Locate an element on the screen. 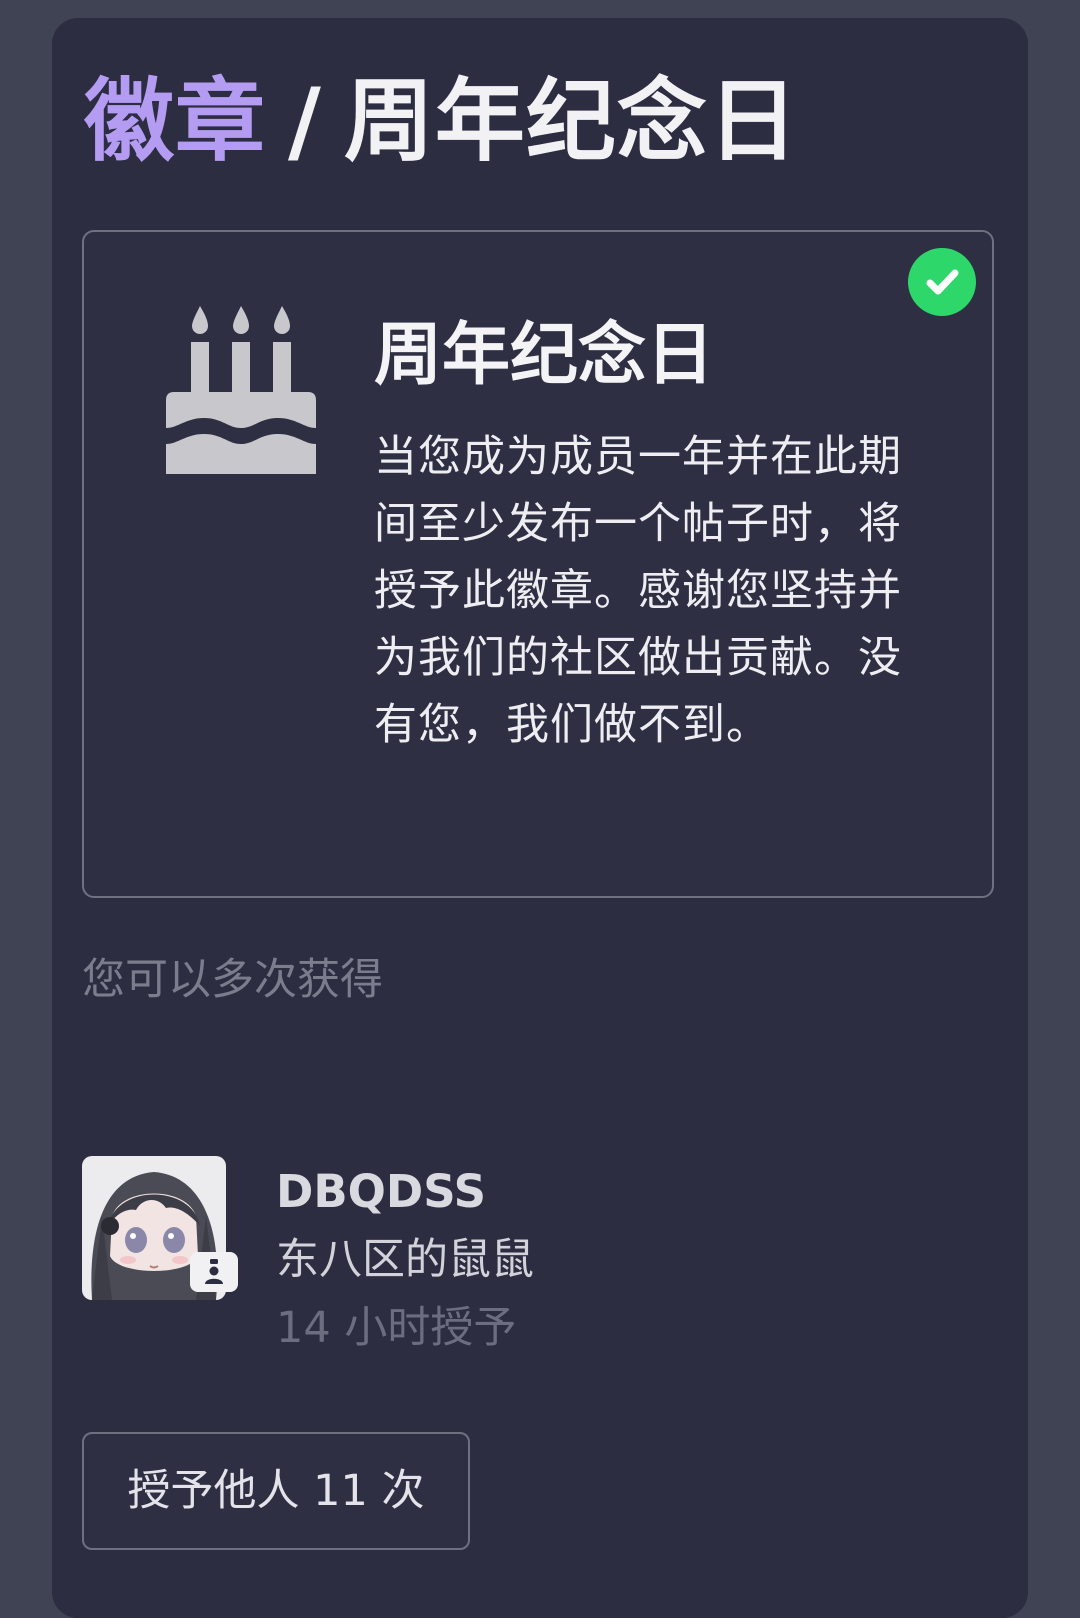 This screenshot has width=1080, height=1618. grant-list-item: DBQDSS 东八区的鼠鼠 14 小时授予 is located at coordinates (522, 1256).